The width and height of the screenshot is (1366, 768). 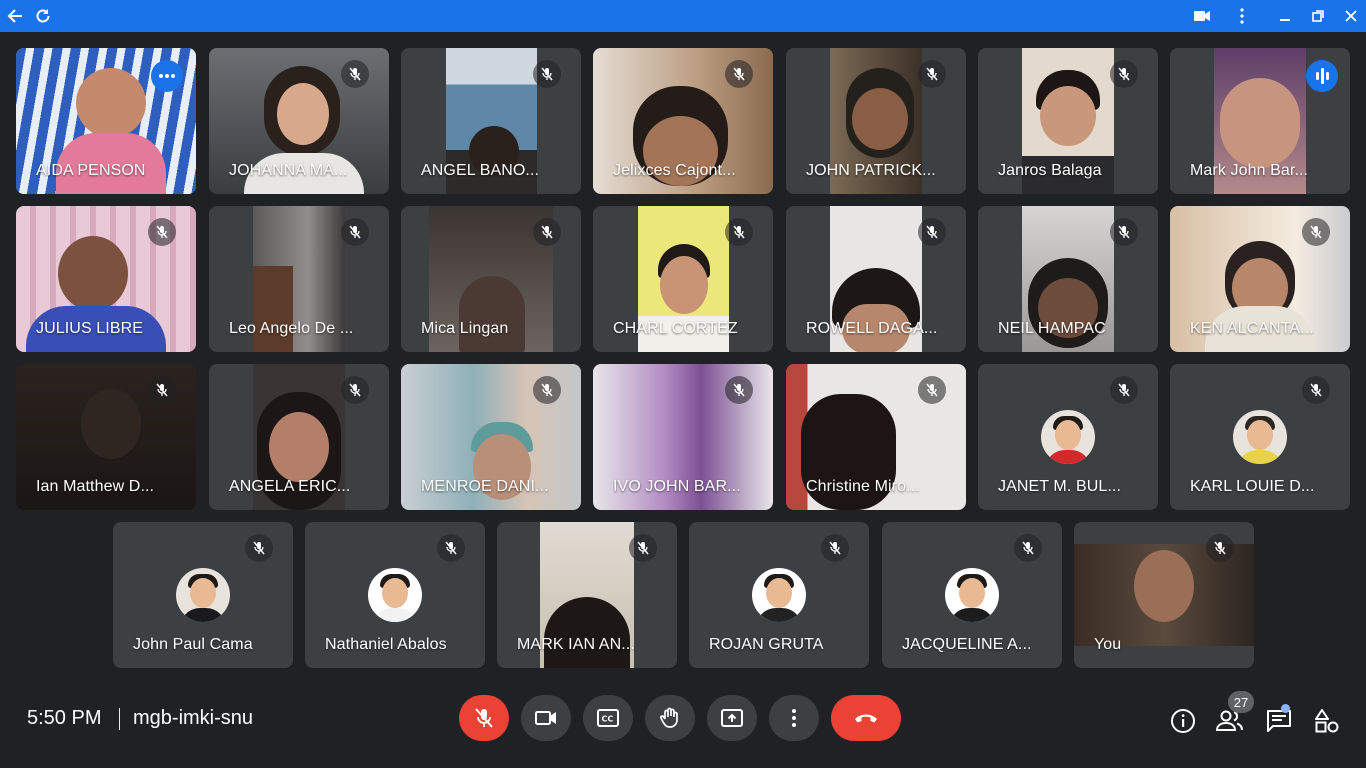 I want to click on svg-text: CC, so click(x=608, y=719).